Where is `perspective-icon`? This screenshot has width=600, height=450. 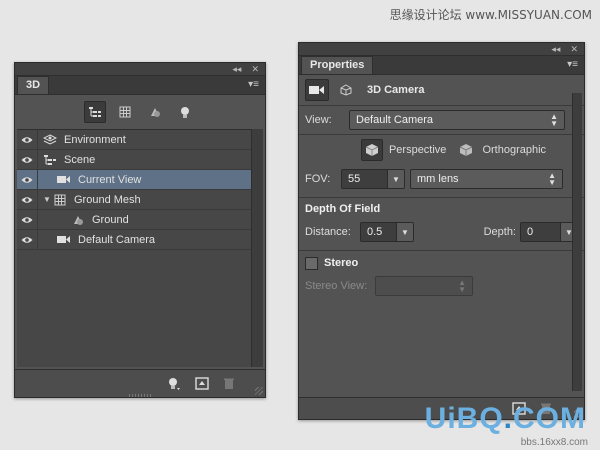
perspective-icon is located at coordinates (372, 150).